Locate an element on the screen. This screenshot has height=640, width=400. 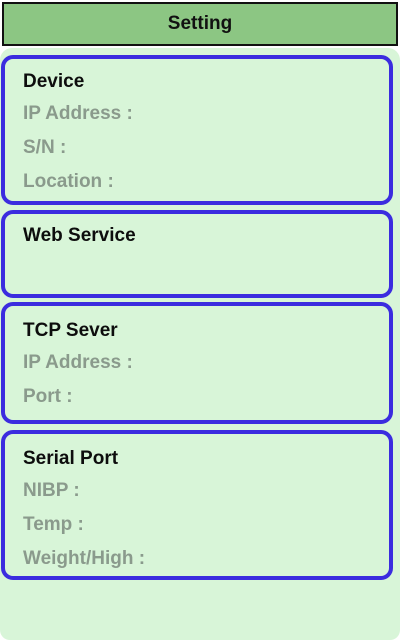
device-location-label: Location : is located at coordinates (68, 181).